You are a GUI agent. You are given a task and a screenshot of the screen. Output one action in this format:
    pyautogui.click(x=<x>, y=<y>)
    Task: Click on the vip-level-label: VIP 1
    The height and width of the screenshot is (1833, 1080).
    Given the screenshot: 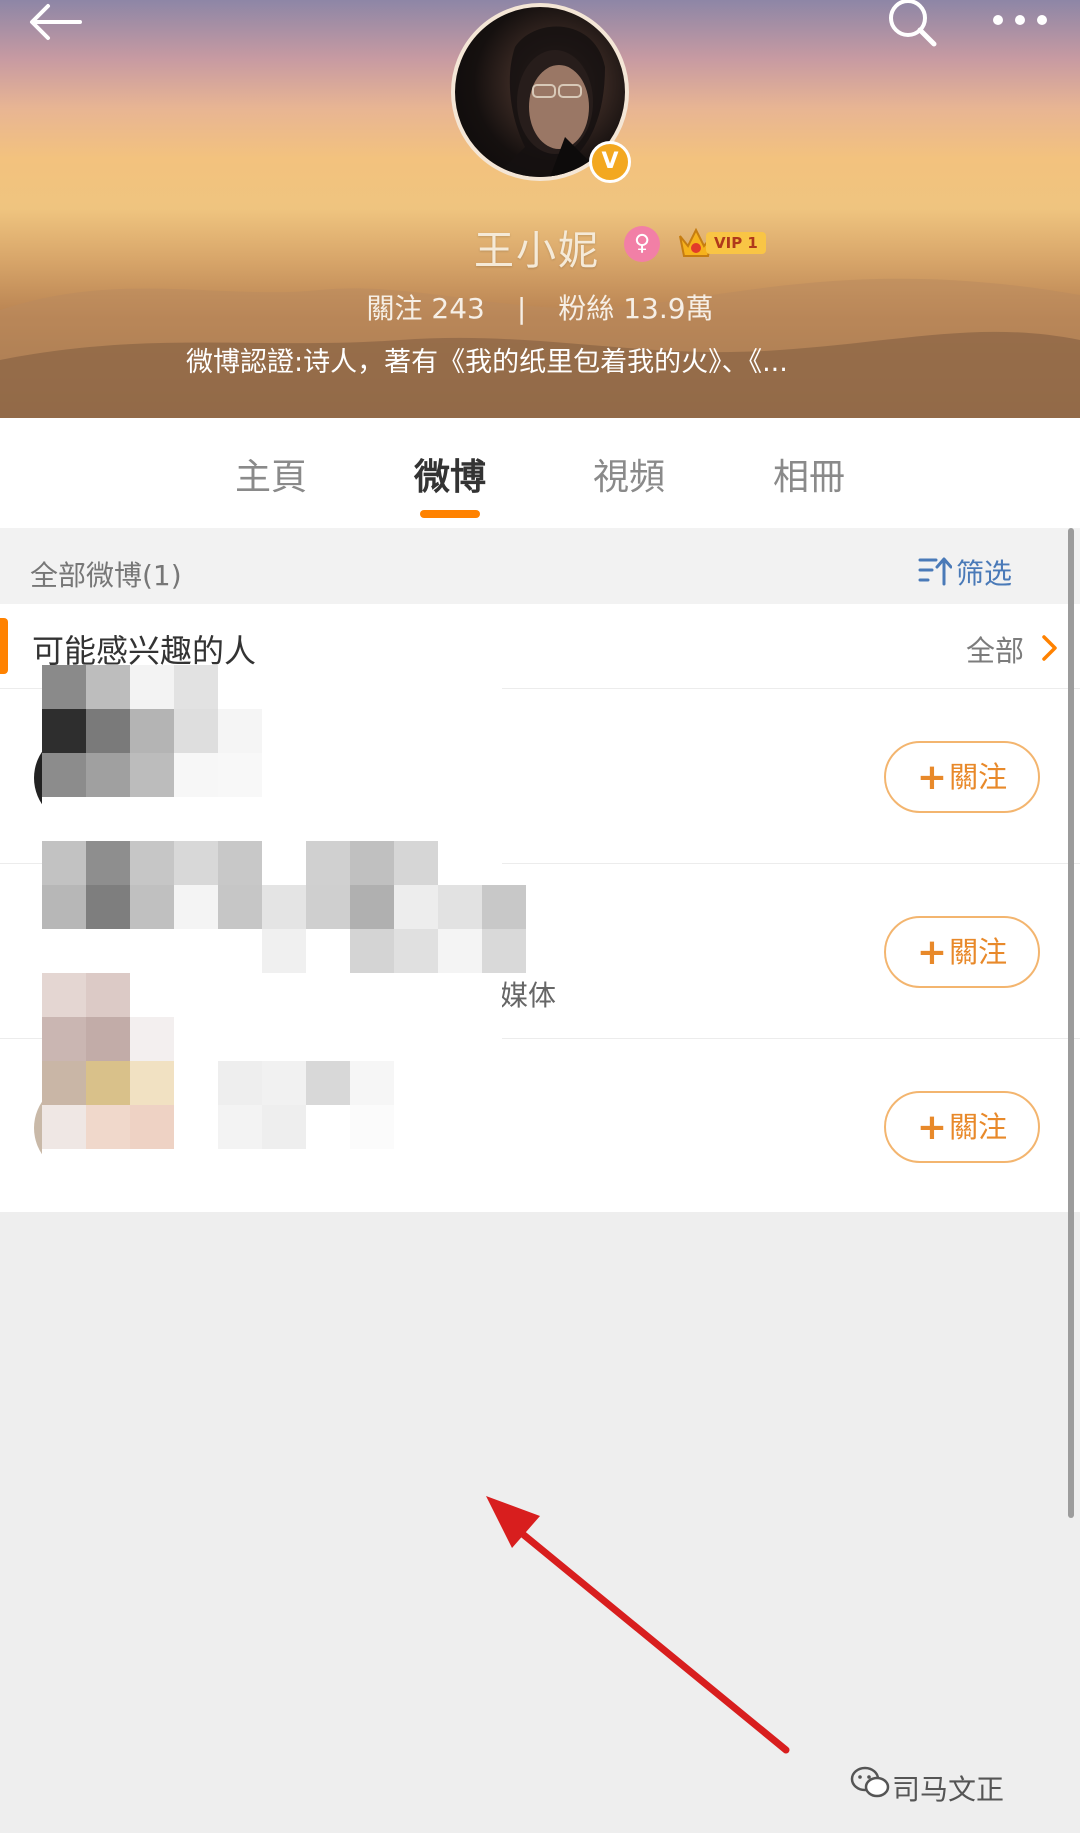 What is the action you would take?
    pyautogui.click(x=736, y=243)
    